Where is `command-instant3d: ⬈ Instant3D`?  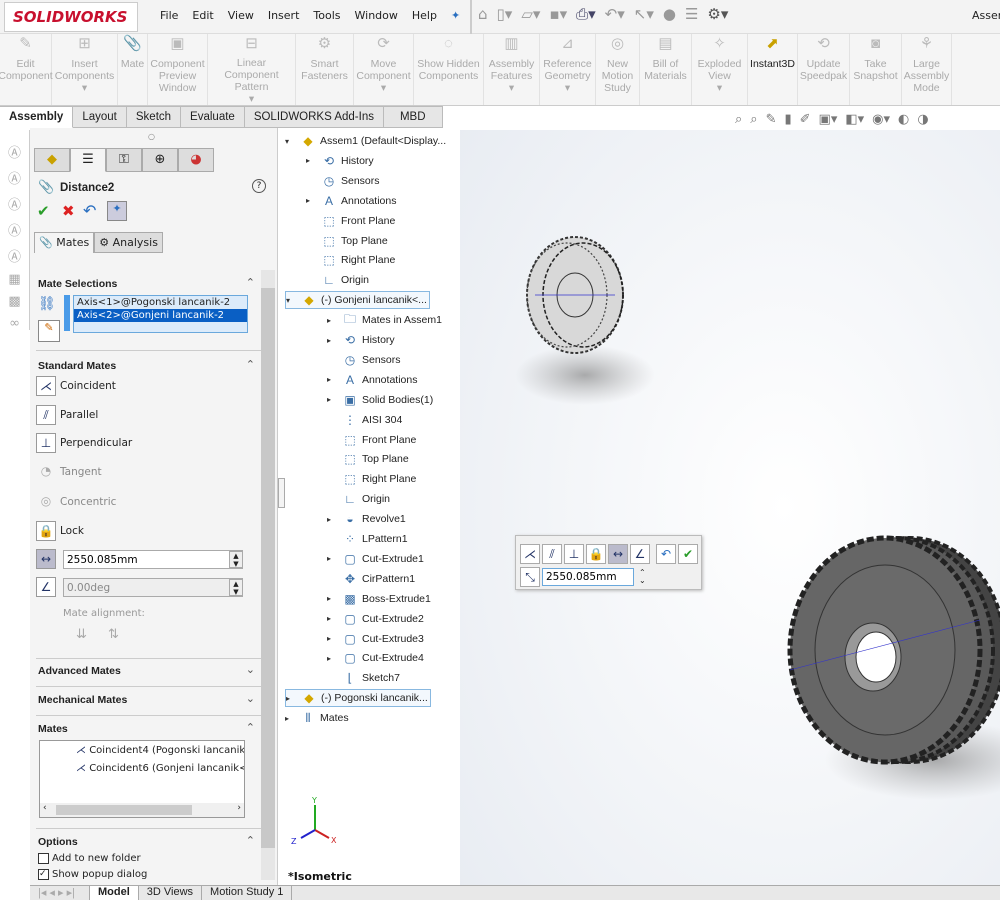
command-instant3d: ⬈ Instant3D is located at coordinates (773, 69).